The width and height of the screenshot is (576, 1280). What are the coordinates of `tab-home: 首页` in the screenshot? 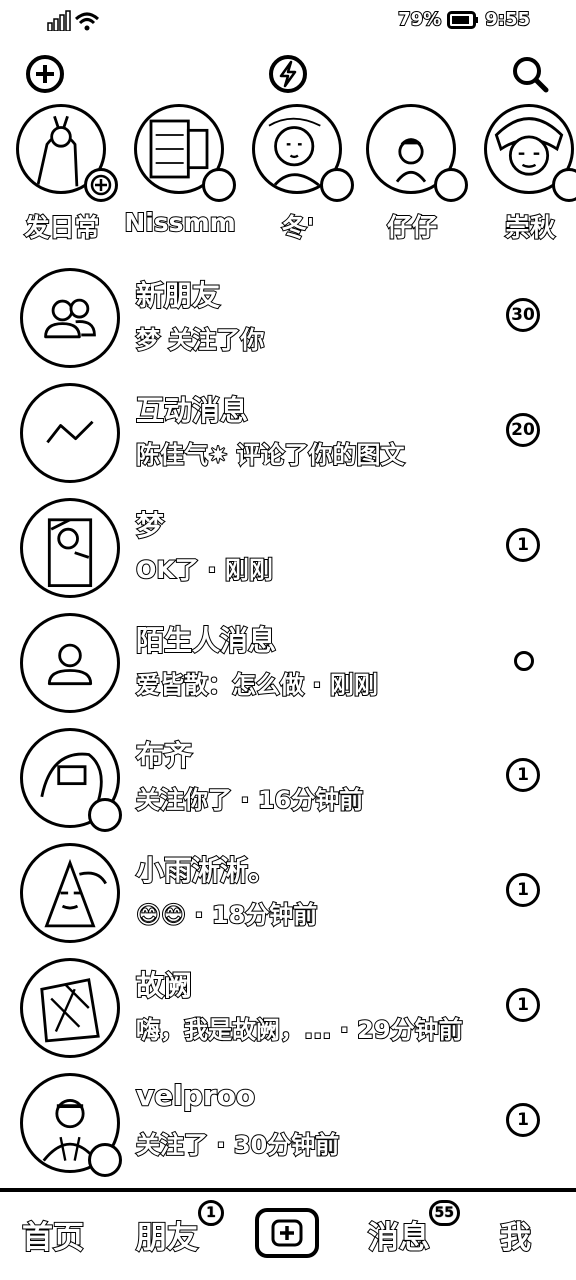 It's located at (53, 1234).